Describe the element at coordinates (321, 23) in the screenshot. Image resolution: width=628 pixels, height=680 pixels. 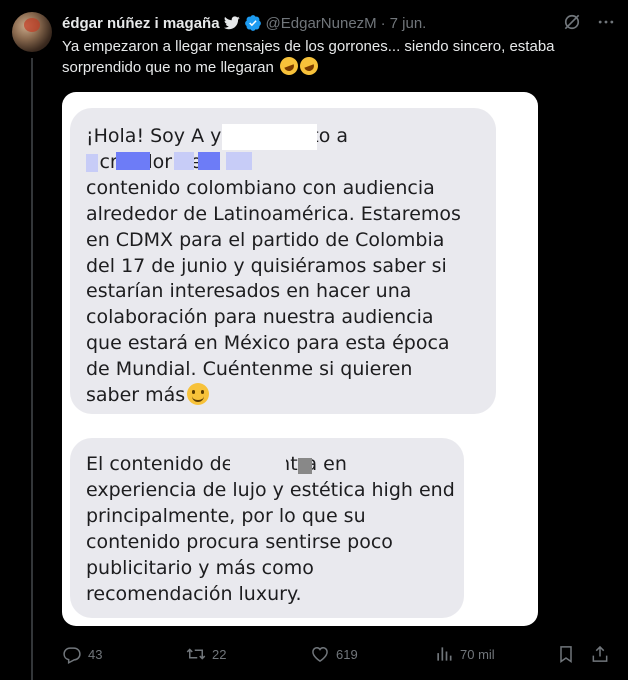
I see `author-handle: @EdgarNunezM` at that location.